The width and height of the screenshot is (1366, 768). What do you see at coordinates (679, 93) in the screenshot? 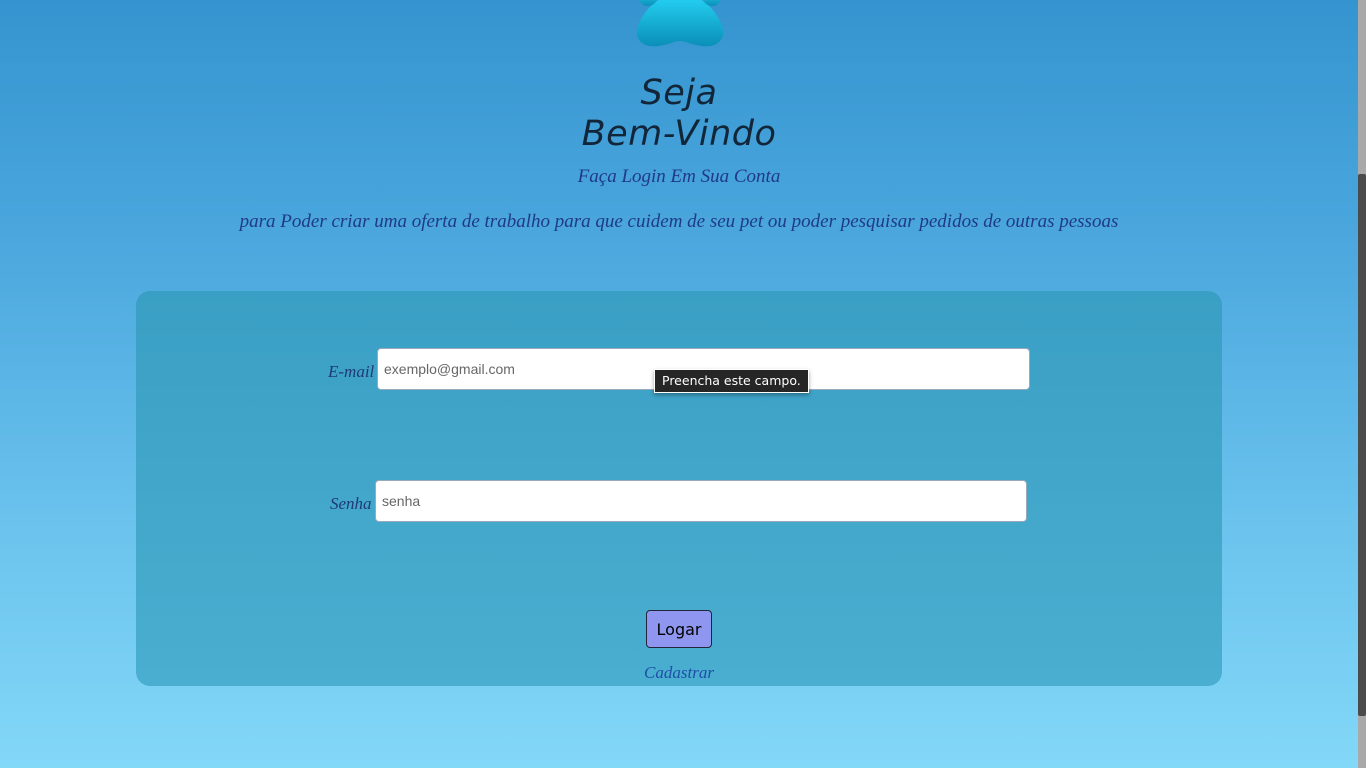
I see `title-line-1: Seja` at bounding box center [679, 93].